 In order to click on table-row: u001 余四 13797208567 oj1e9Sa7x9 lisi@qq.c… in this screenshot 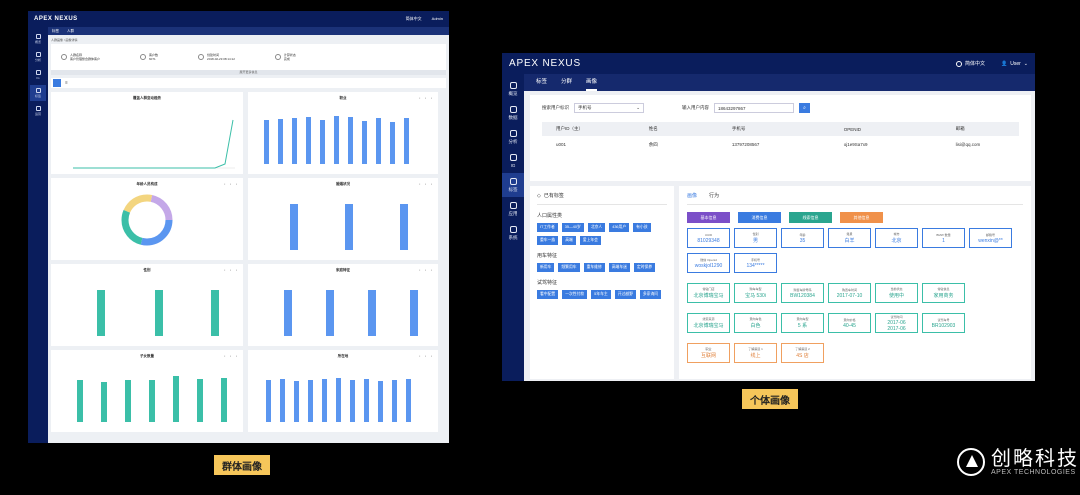, I will do `click(780, 144)`.